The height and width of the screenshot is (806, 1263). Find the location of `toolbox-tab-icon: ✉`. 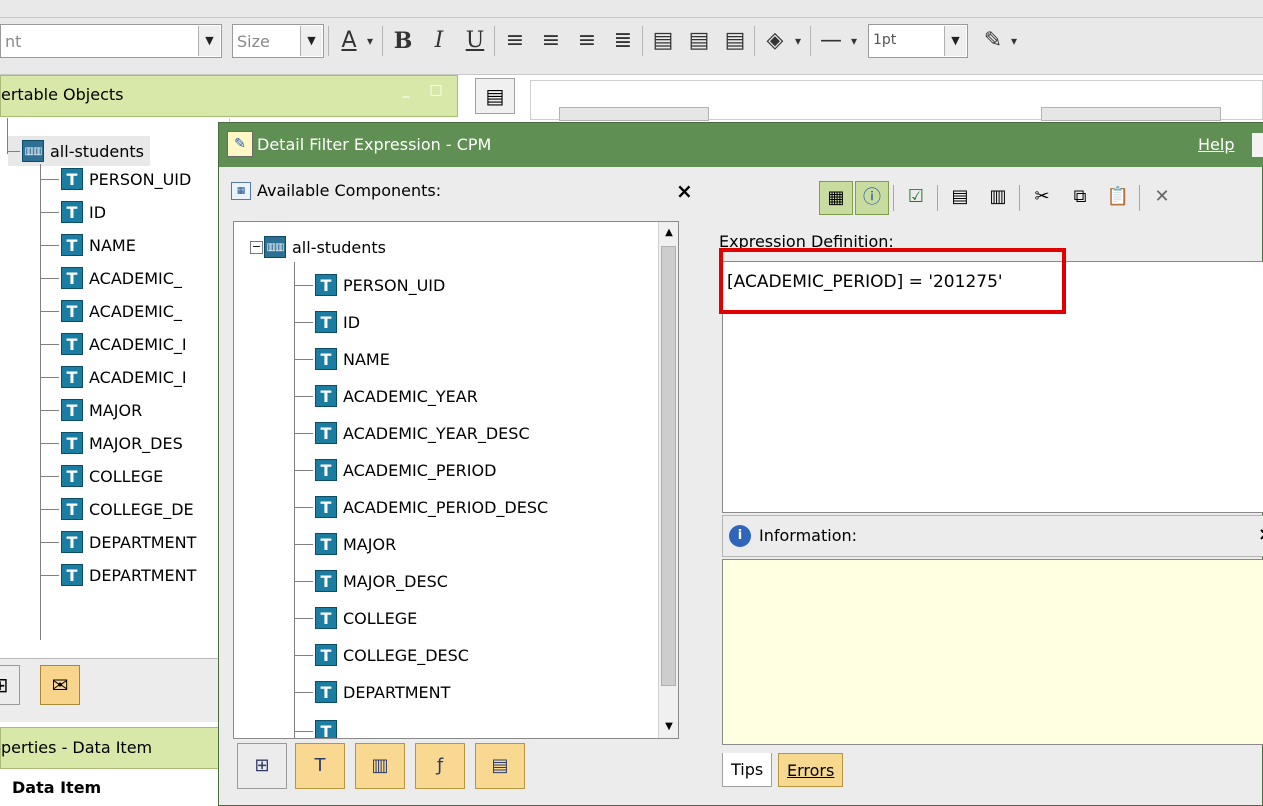

toolbox-tab-icon: ✉ is located at coordinates (60, 685).